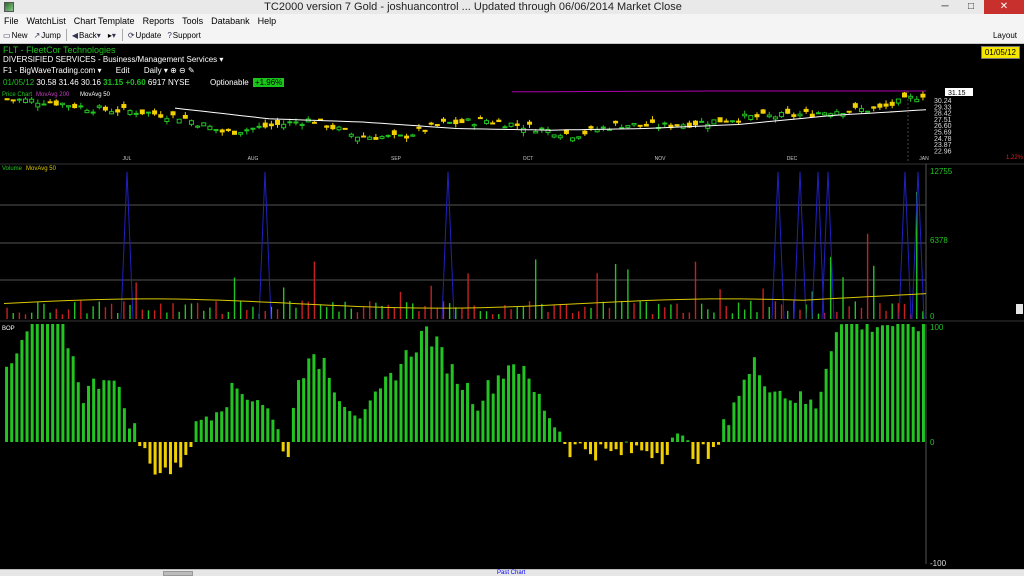  Describe the element at coordinates (192, 21) in the screenshot. I see `menu-tools: Tools` at that location.